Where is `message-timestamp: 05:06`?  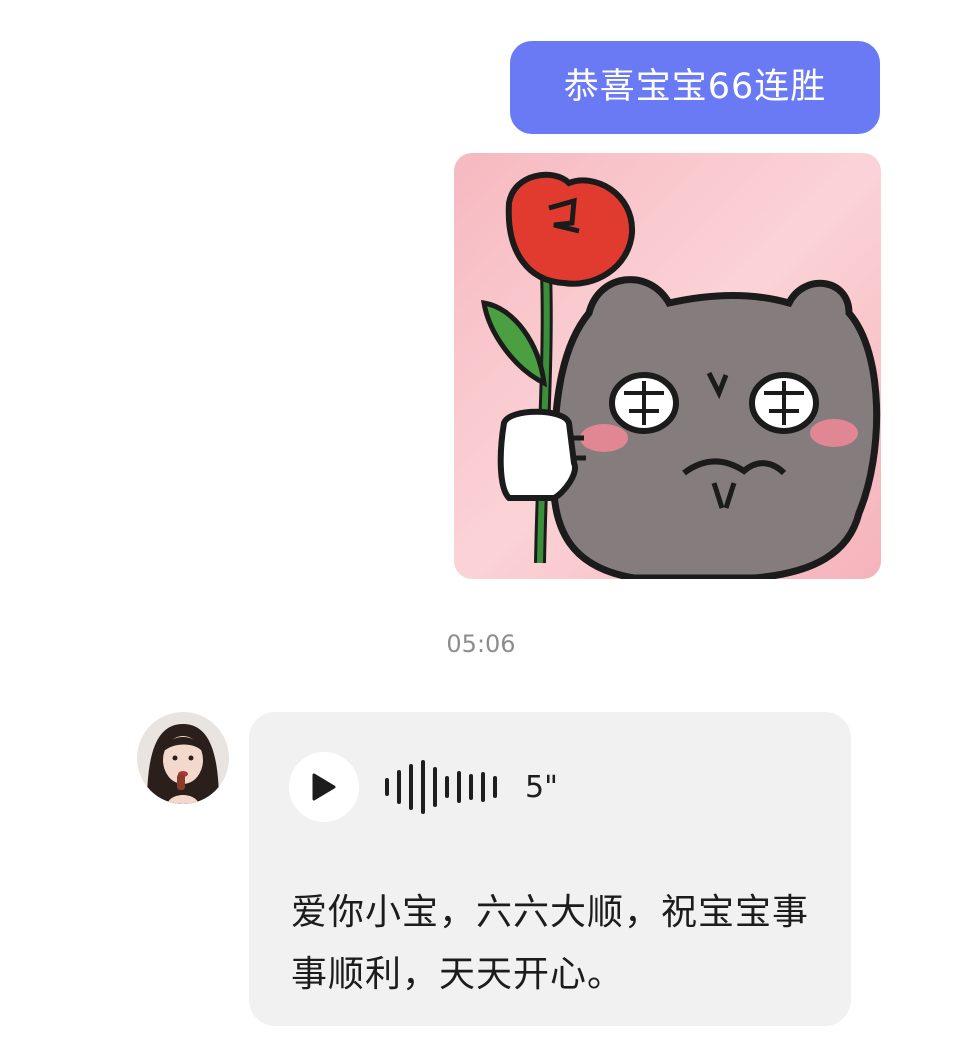 message-timestamp: 05:06 is located at coordinates (481, 644).